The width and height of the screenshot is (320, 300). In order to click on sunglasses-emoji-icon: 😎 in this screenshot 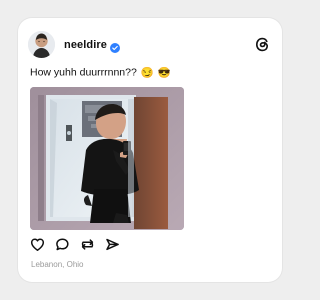, I will do `click(164, 73)`.